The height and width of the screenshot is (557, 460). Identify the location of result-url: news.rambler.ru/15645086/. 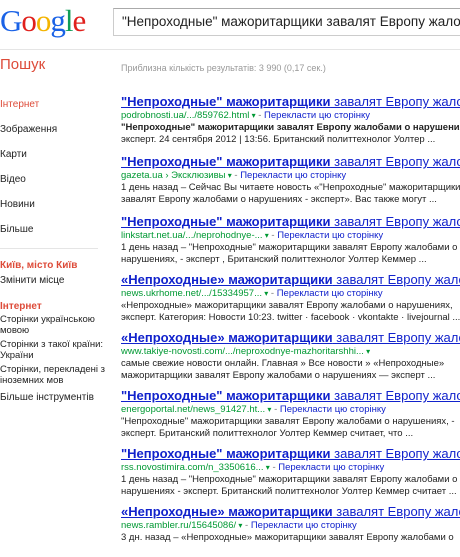
(179, 525).